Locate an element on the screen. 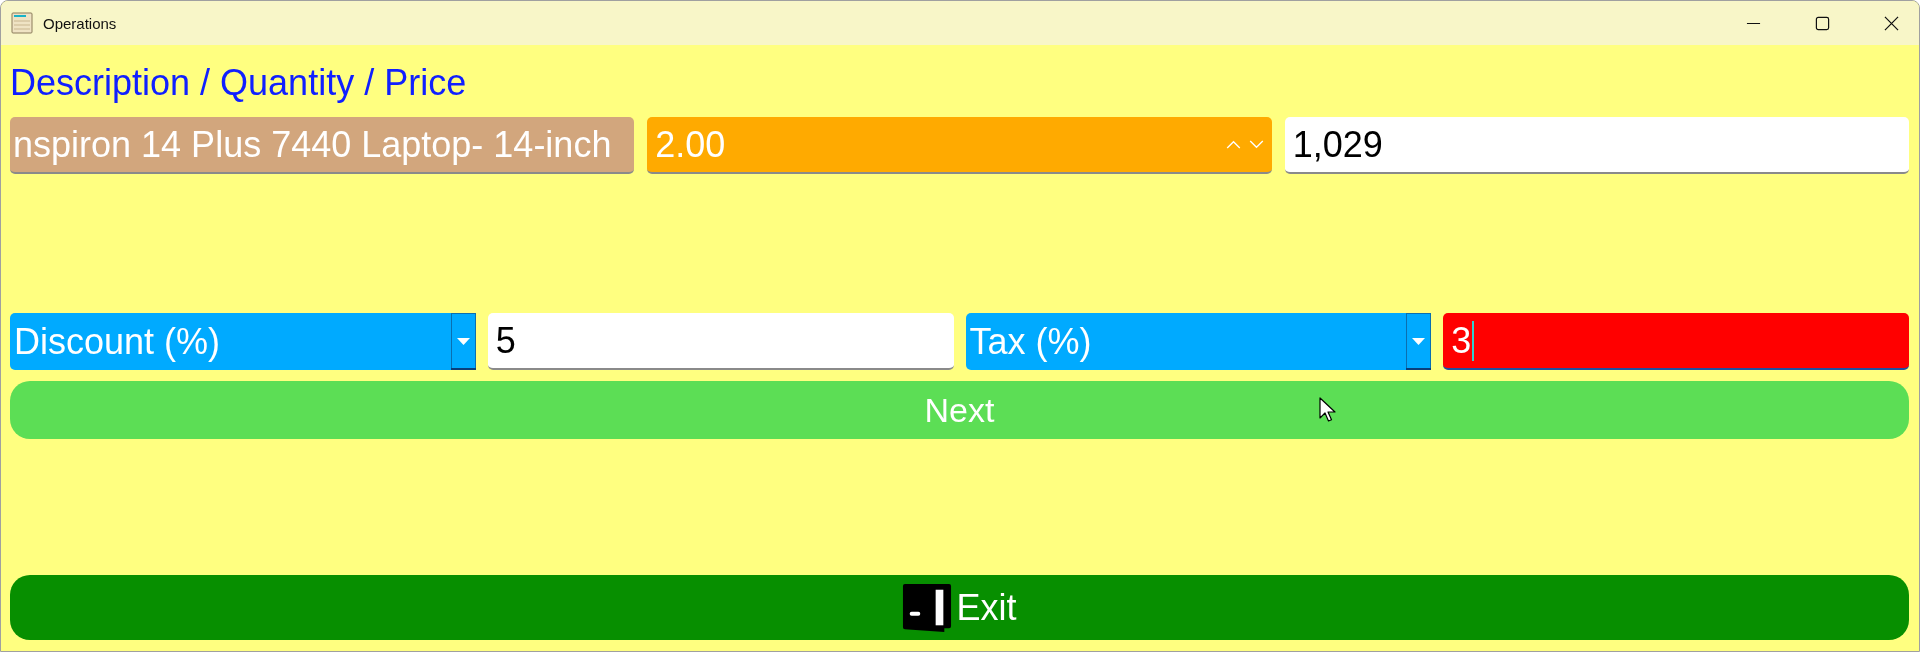 Image resolution: width=1920 pixels, height=652 pixels. discount-dropdown: Discount (%) is located at coordinates (243, 341).